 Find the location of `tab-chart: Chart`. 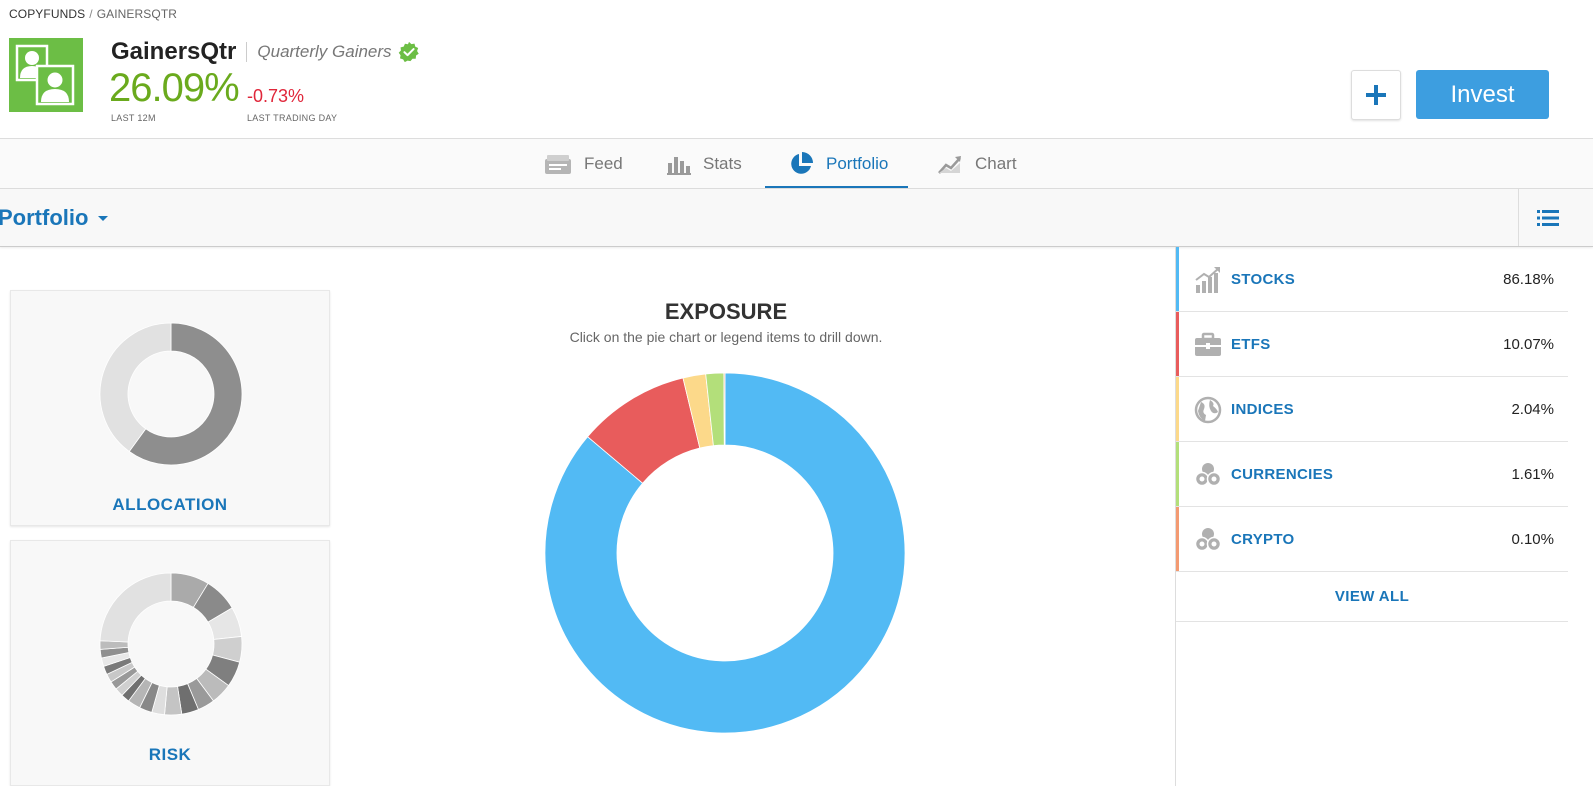

tab-chart: Chart is located at coordinates (977, 164).